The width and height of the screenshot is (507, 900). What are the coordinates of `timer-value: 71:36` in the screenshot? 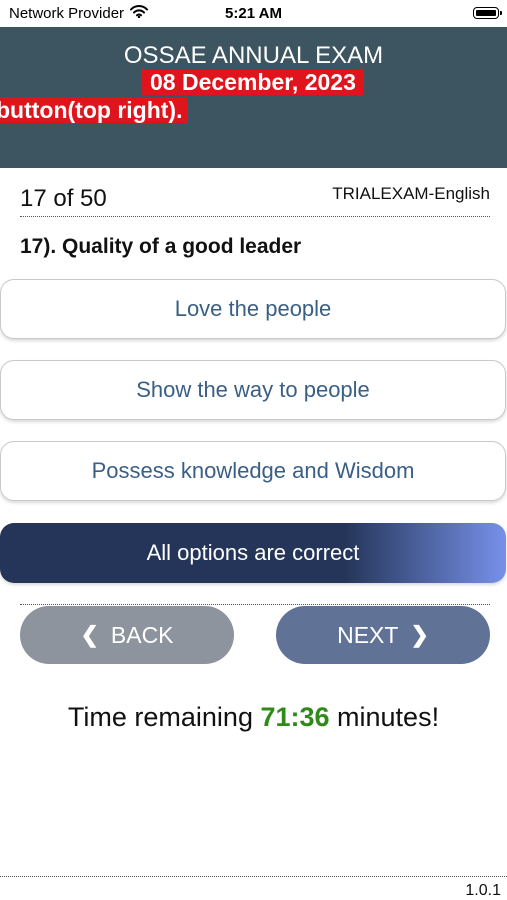 It's located at (295, 717).